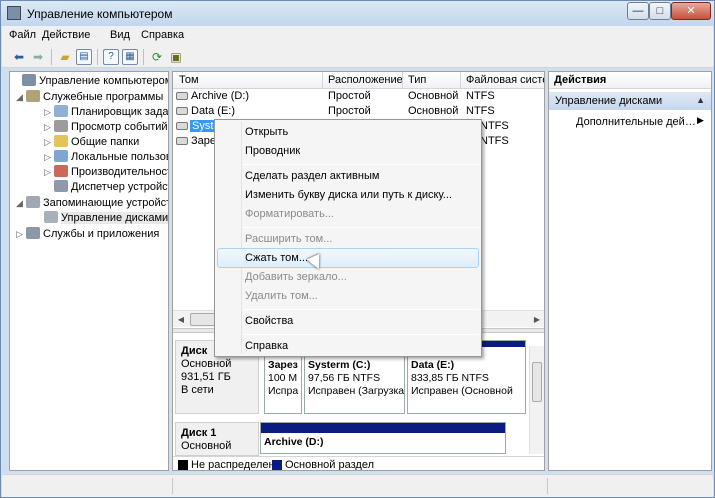 Image resolution: width=715 pixels, height=498 pixels. I want to click on menu-help: Справка, so click(162, 35).